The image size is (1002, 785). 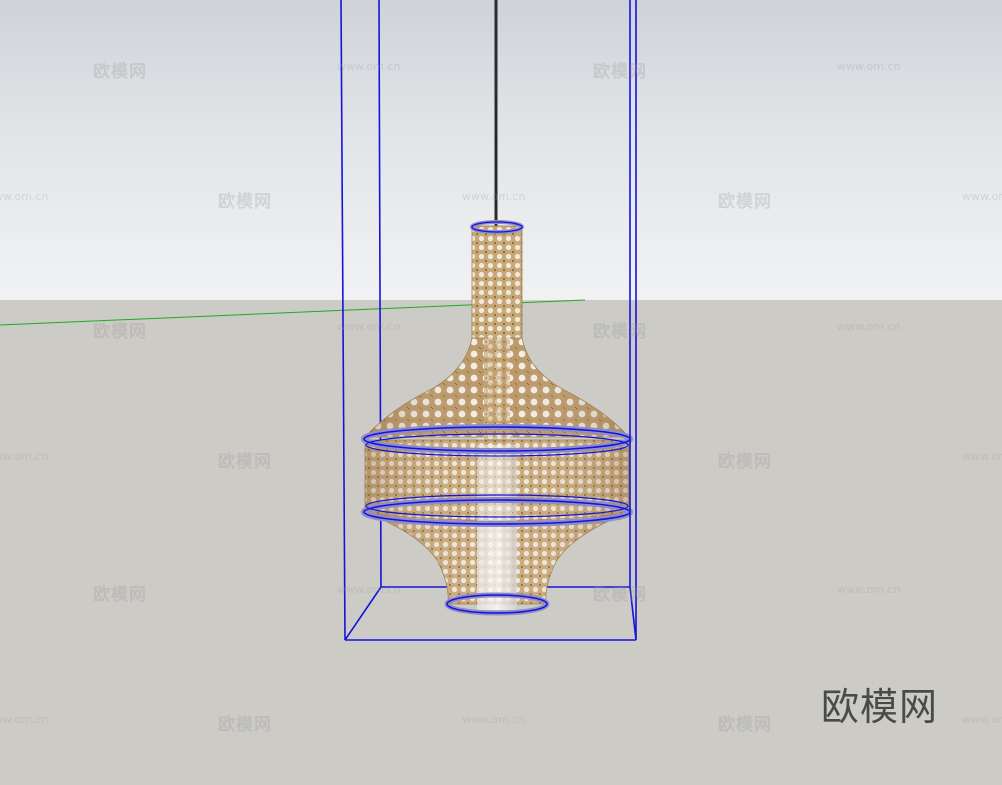 What do you see at coordinates (497, 286) in the screenshot?
I see `lamp-neck` at bounding box center [497, 286].